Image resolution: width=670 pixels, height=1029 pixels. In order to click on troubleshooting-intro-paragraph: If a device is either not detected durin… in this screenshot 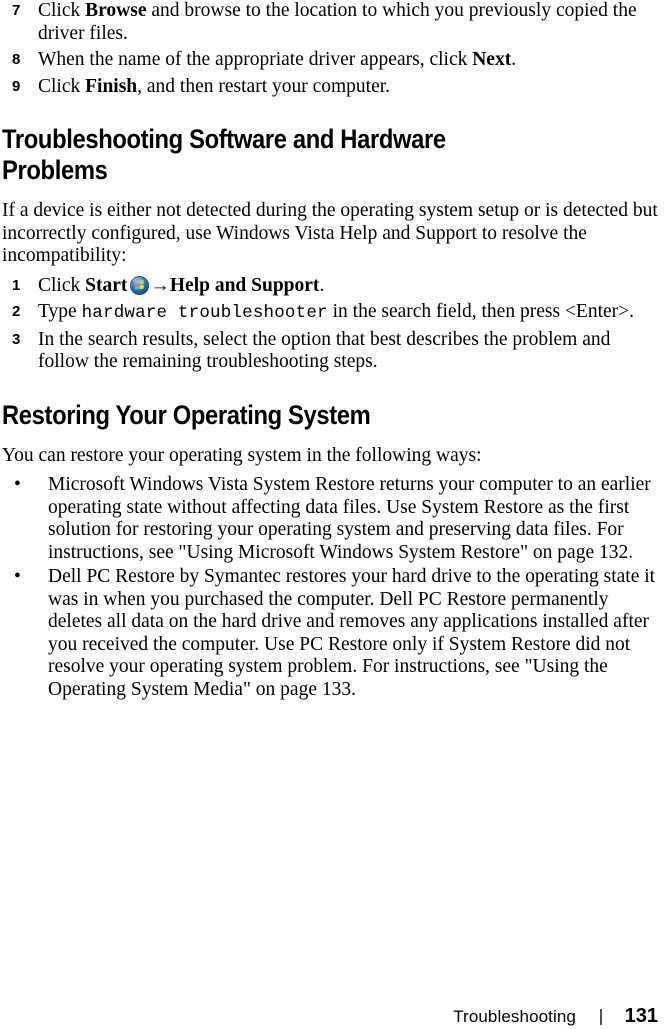, I will do `click(330, 233)`.